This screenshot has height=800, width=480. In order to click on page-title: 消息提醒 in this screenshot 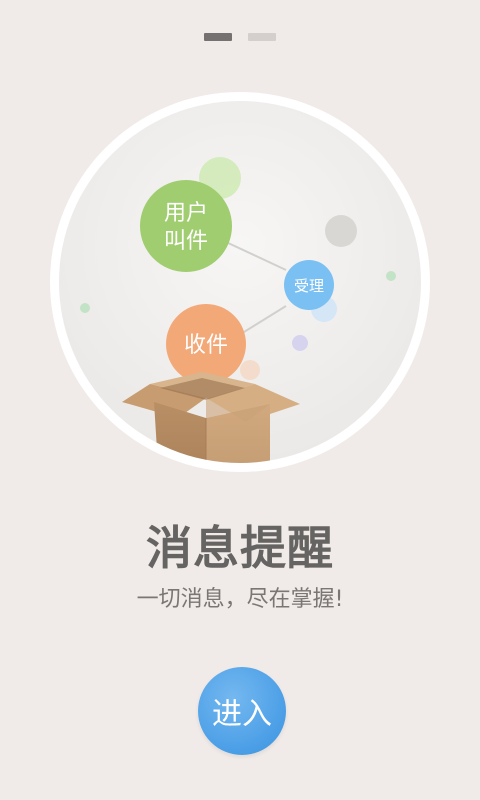, I will do `click(240, 548)`.